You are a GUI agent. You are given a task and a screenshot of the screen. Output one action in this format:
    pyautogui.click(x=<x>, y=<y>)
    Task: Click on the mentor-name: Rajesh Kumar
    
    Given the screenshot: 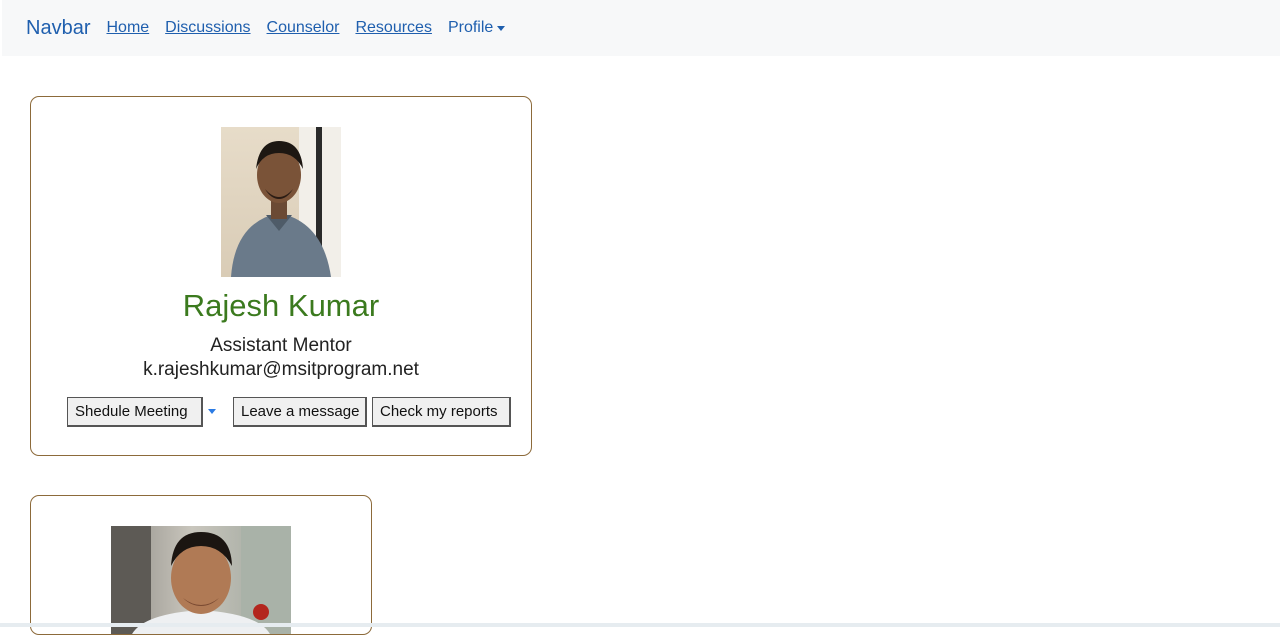 What is the action you would take?
    pyautogui.click(x=281, y=305)
    